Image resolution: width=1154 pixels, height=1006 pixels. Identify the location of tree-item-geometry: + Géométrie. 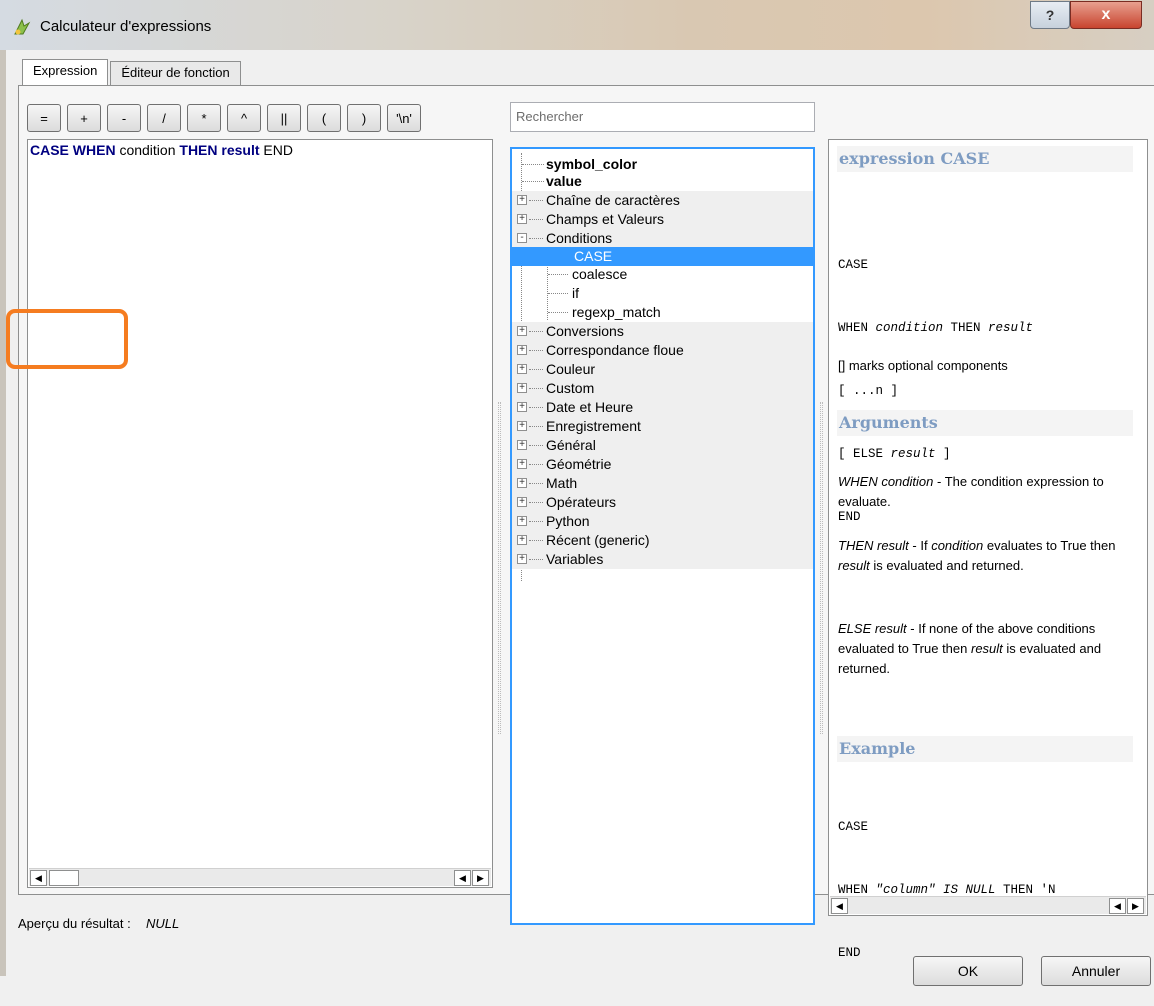
(662, 464).